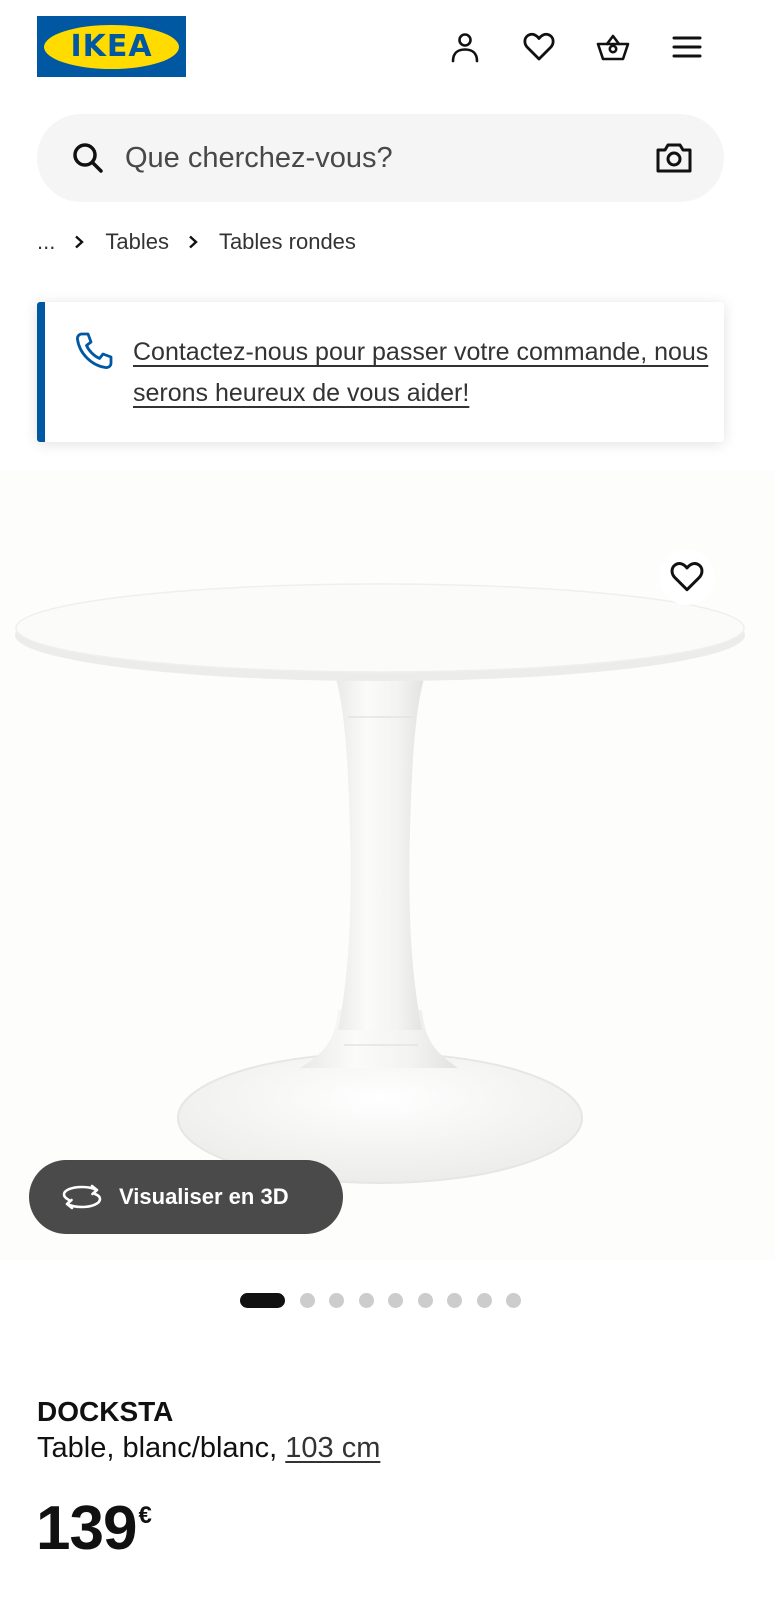  I want to click on product-description: Table, blanc/blanc, 103 cm, so click(208, 1448).